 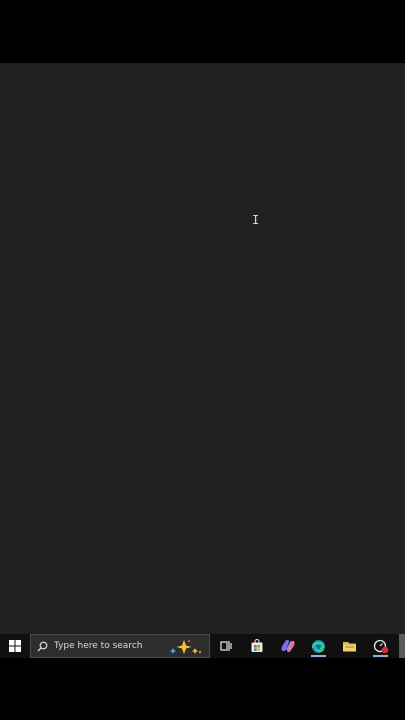 I want to click on search-placeholder: Type here to search, so click(x=98, y=646).